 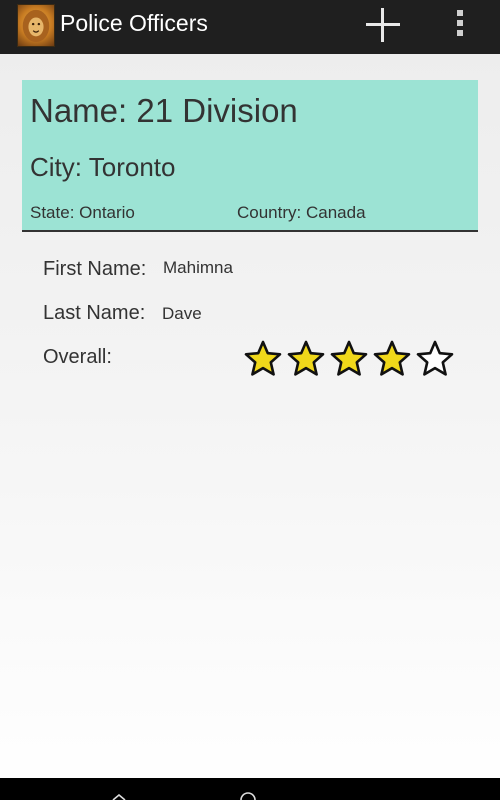 I want to click on division-state: State: Ontario, so click(x=82, y=212).